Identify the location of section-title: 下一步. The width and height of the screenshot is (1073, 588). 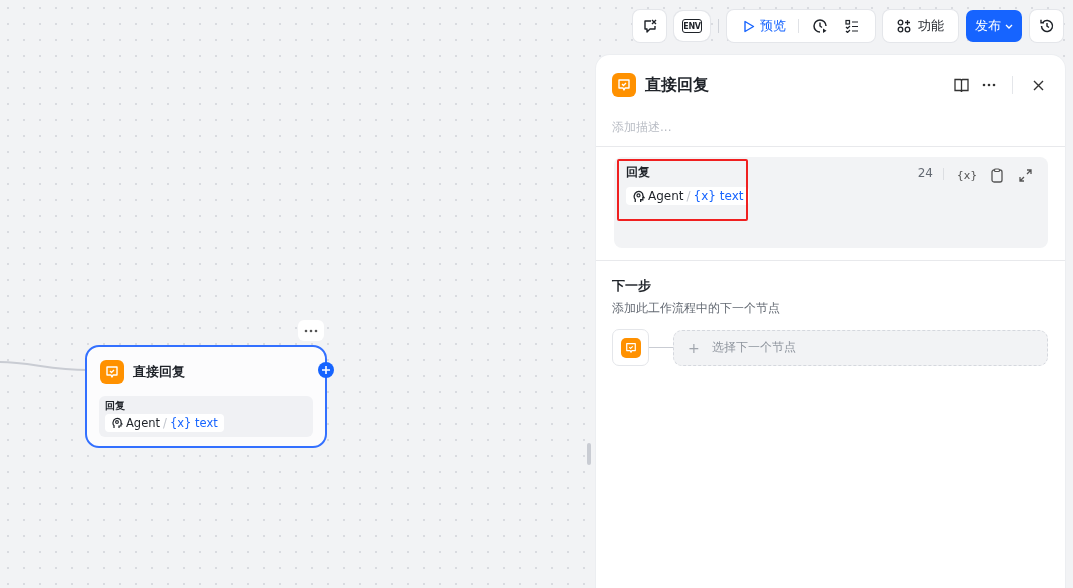
(632, 286).